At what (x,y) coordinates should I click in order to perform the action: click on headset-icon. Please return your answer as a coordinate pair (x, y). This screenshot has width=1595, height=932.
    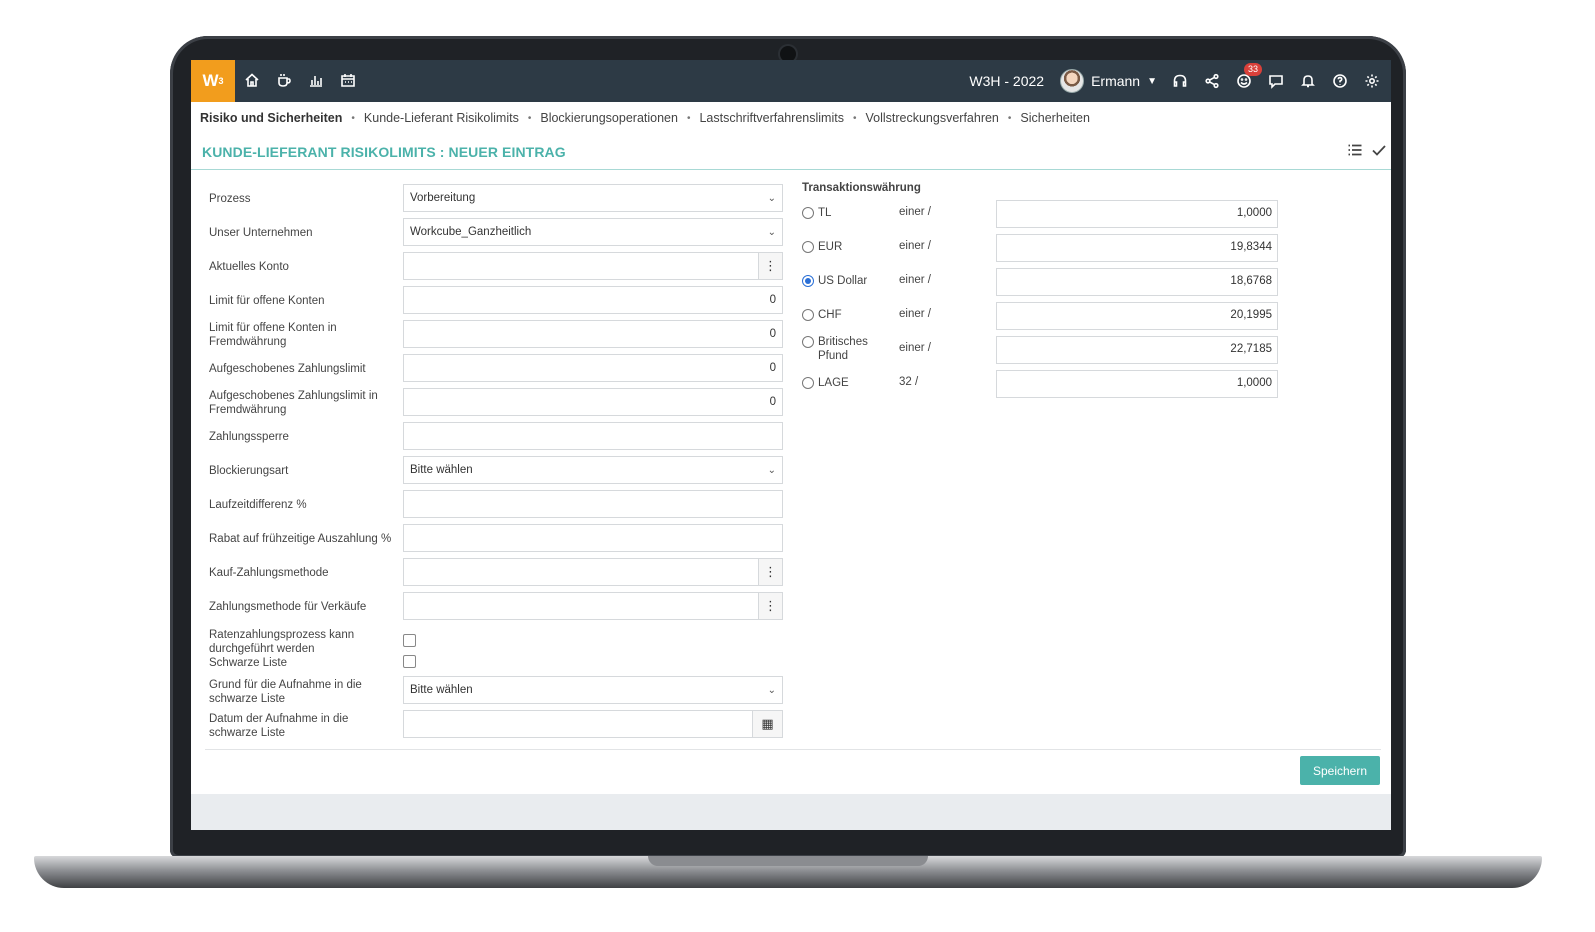
    Looking at the image, I should click on (1180, 81).